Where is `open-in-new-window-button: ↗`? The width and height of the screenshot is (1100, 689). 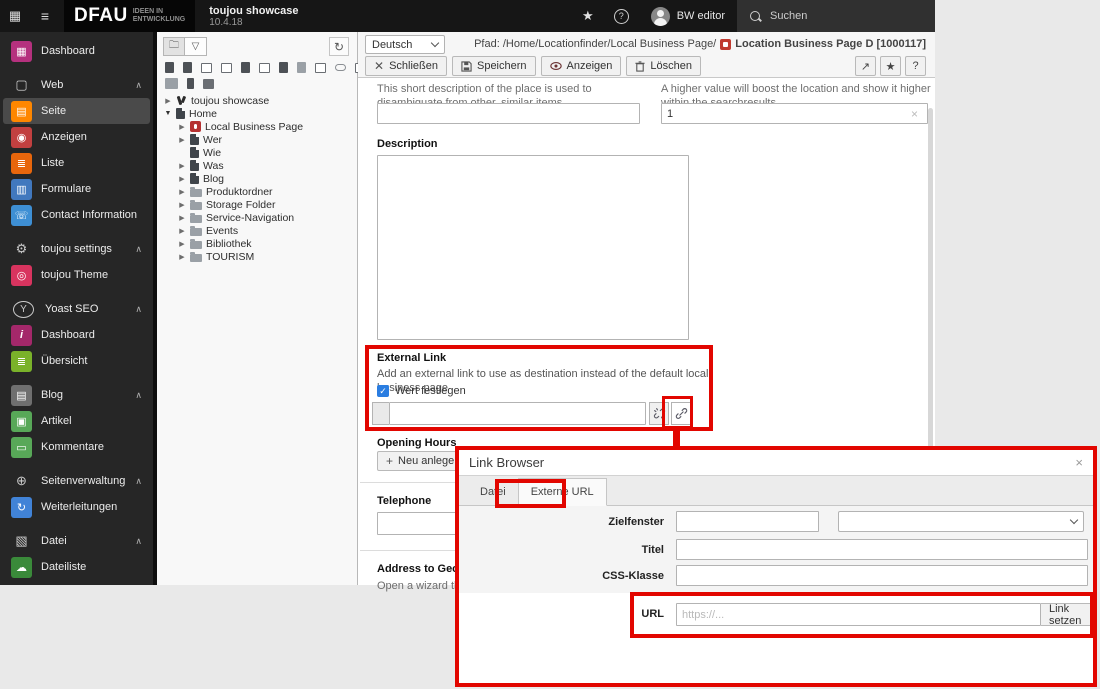 open-in-new-window-button: ↗ is located at coordinates (865, 66).